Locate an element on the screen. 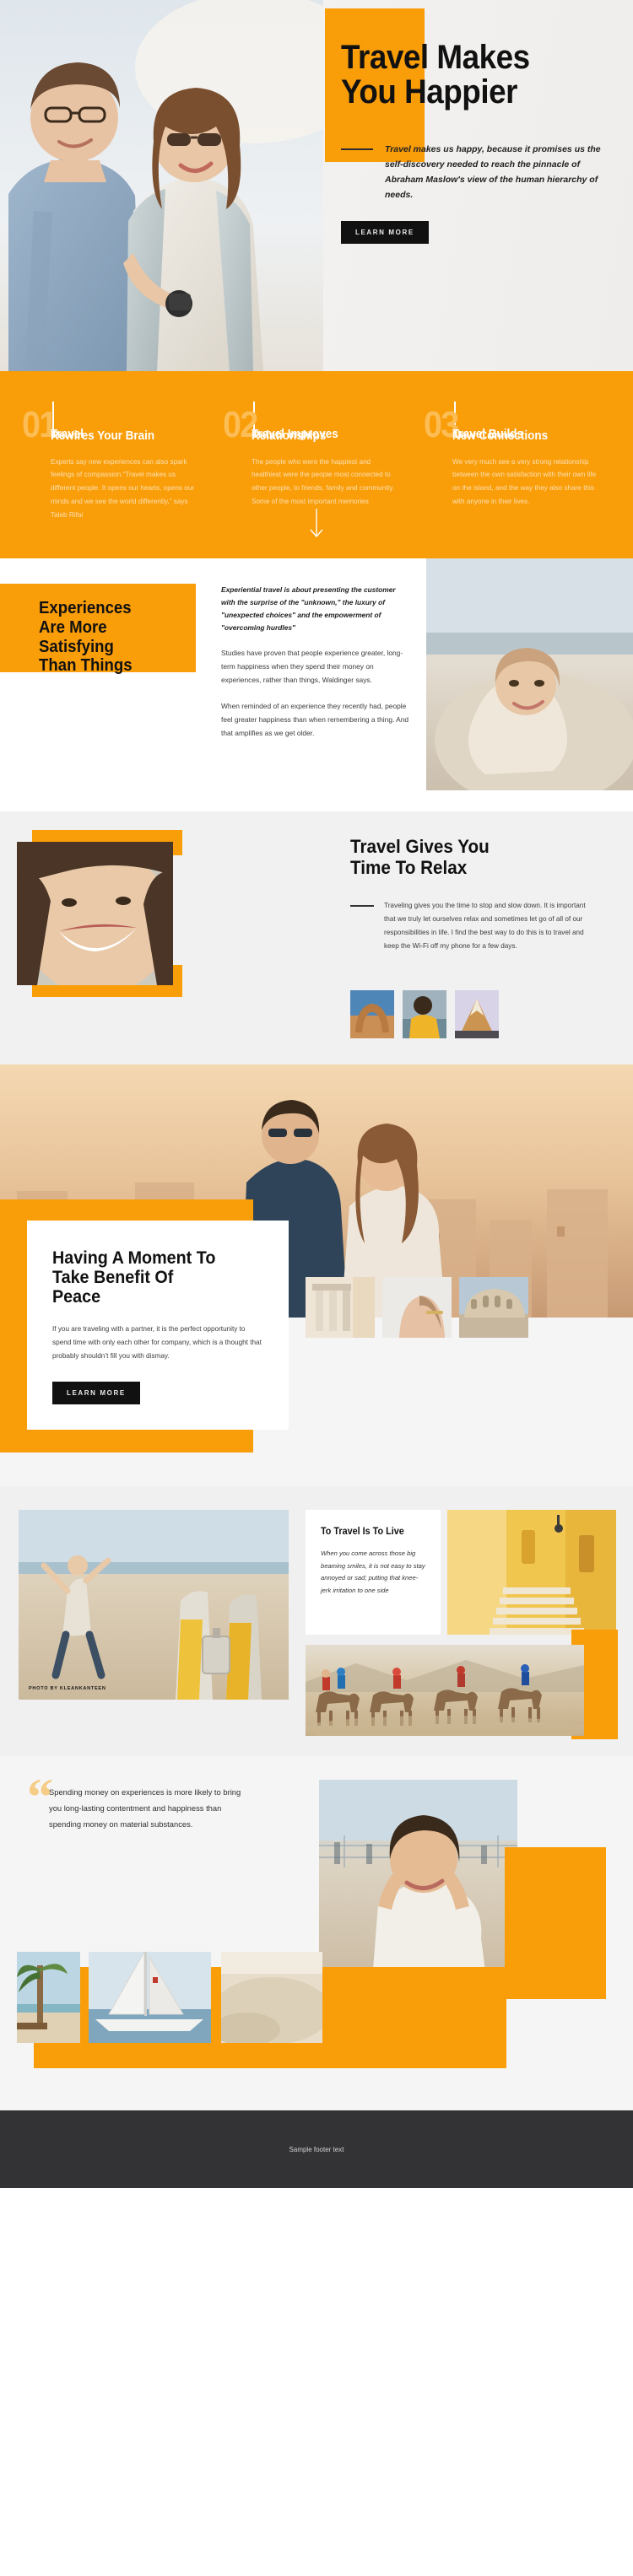 The height and width of the screenshot is (2576, 633). footer-text: Sample footer text is located at coordinates (316, 2149).